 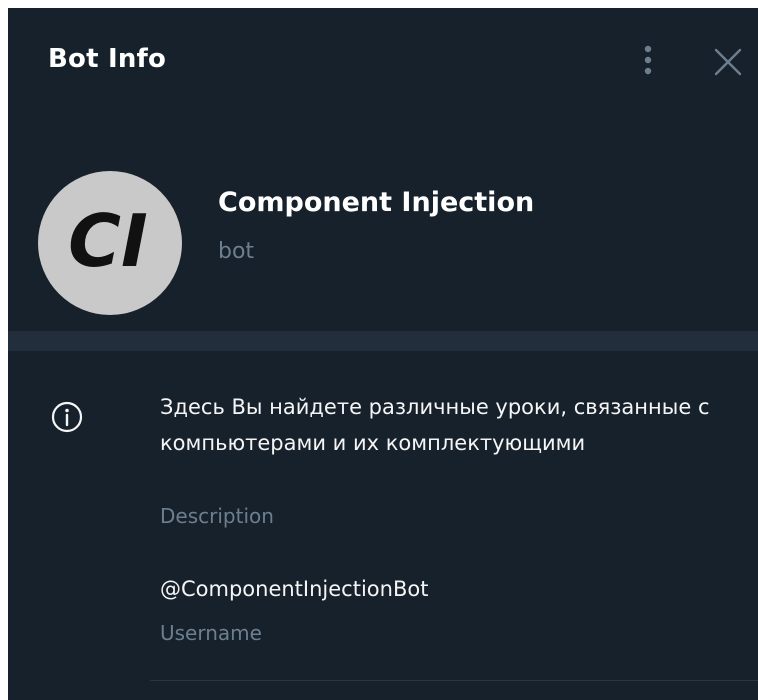 I want to click on avatar-text: CI, so click(x=108, y=241).